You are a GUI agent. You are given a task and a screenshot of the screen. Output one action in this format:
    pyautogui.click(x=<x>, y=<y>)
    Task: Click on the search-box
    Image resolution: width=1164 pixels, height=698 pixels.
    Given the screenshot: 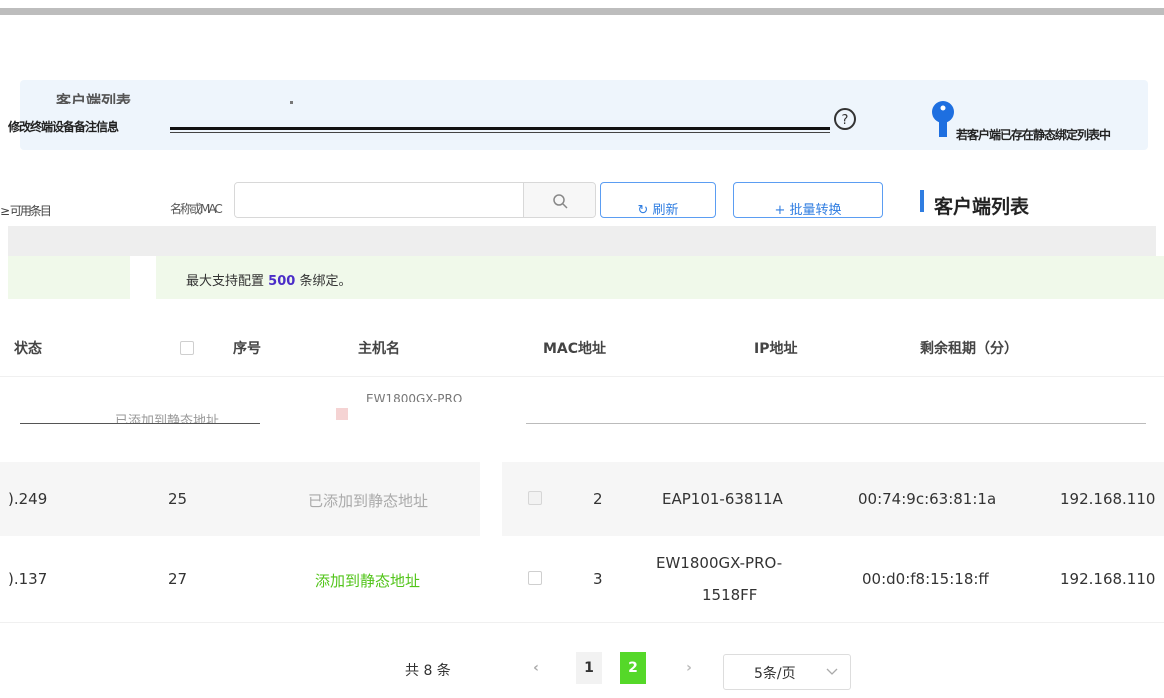 What is the action you would take?
    pyautogui.click(x=415, y=200)
    